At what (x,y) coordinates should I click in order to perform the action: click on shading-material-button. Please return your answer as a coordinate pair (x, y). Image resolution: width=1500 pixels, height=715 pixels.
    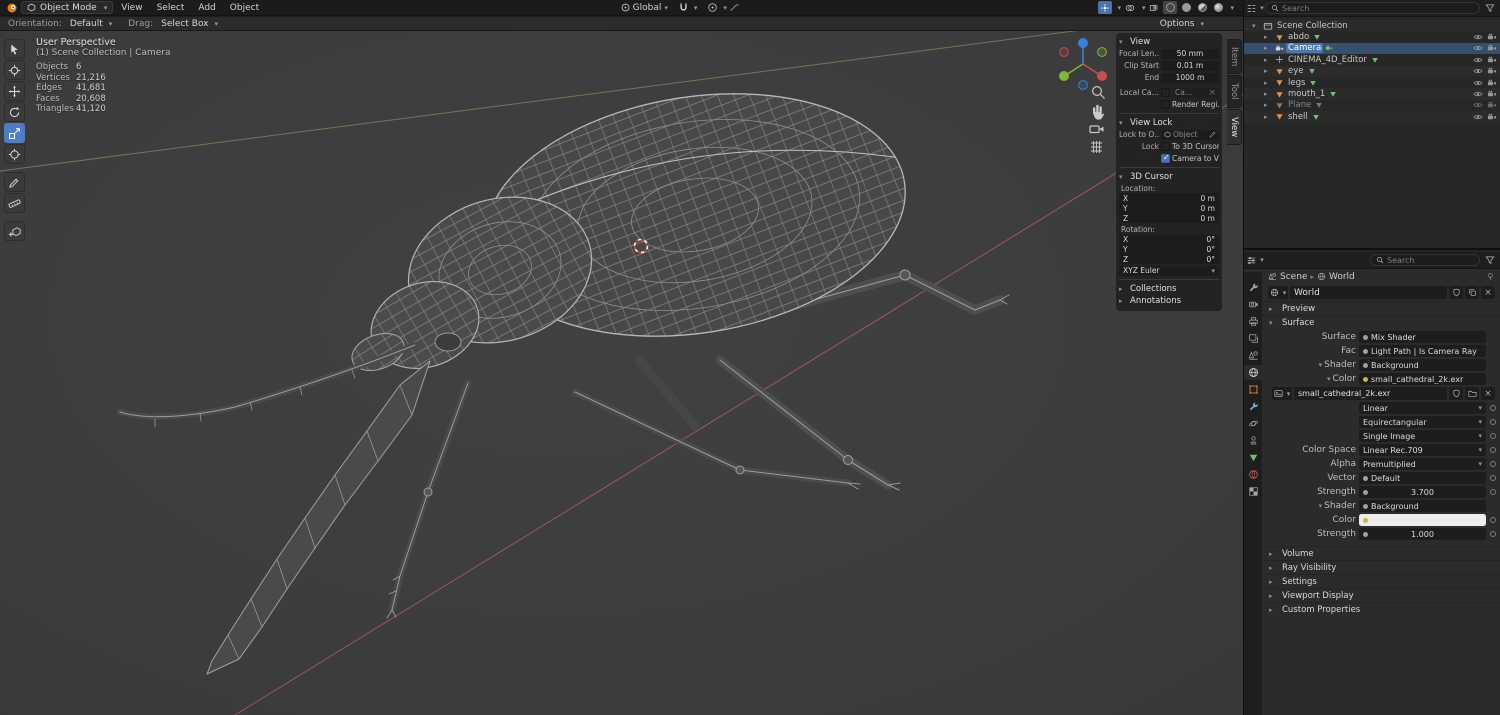
    Looking at the image, I should click on (1202, 7).